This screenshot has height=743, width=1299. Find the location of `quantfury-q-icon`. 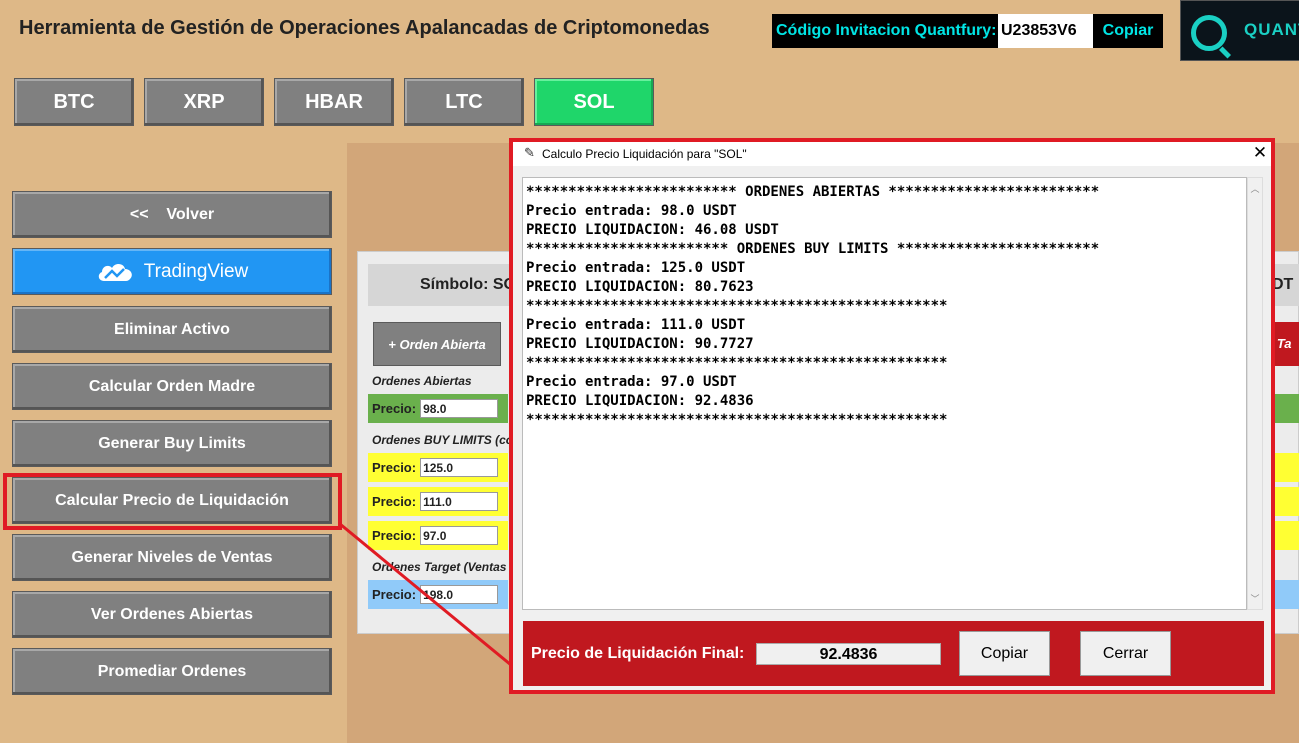

quantfury-q-icon is located at coordinates (1209, 33).